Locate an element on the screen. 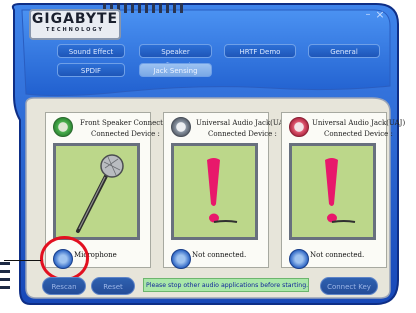 The height and width of the screenshot is (313, 416). callout-line is located at coordinates (22, 260).